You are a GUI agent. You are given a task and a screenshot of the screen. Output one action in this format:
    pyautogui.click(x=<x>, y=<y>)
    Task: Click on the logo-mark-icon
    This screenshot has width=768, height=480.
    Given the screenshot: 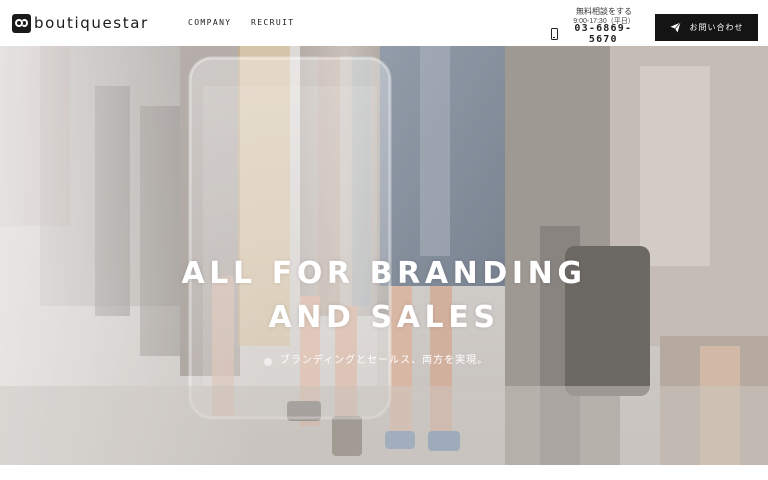 What is the action you would take?
    pyautogui.click(x=21, y=23)
    